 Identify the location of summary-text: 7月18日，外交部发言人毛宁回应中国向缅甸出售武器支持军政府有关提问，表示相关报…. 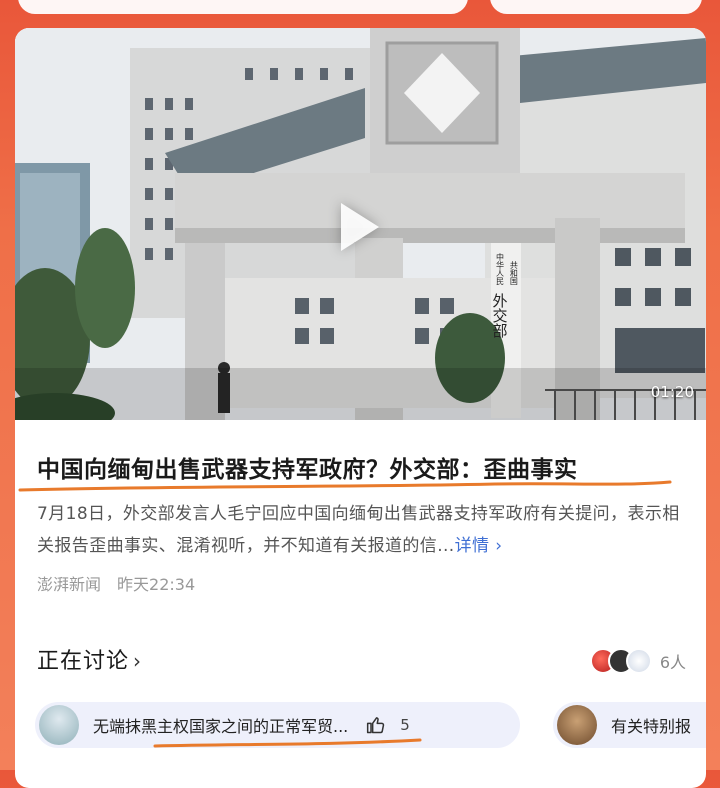
(358, 530).